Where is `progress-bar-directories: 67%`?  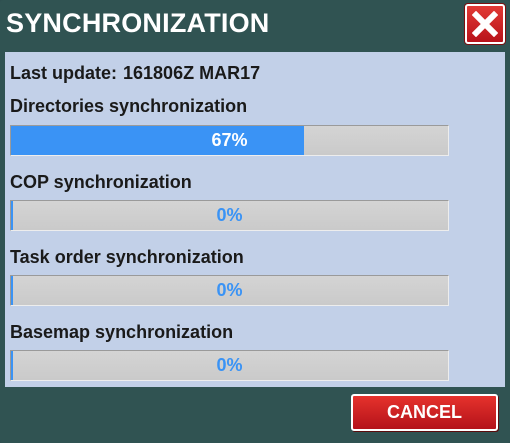 progress-bar-directories: 67% is located at coordinates (229, 140).